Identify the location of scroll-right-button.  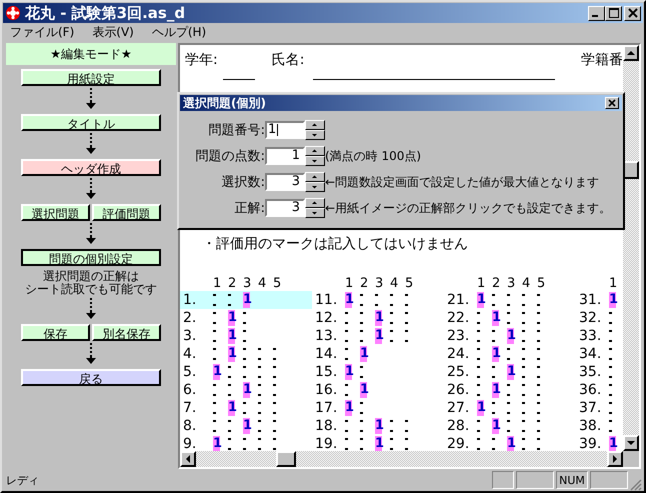
(615, 459).